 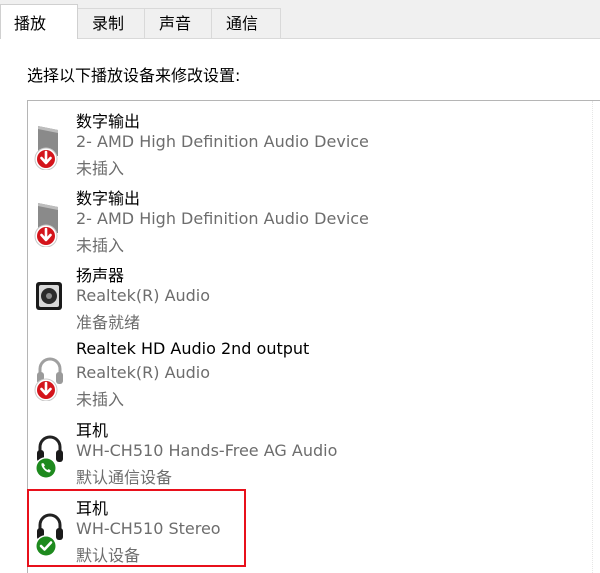 What do you see at coordinates (108, 555) in the screenshot?
I see `device-status: 默认设备` at bounding box center [108, 555].